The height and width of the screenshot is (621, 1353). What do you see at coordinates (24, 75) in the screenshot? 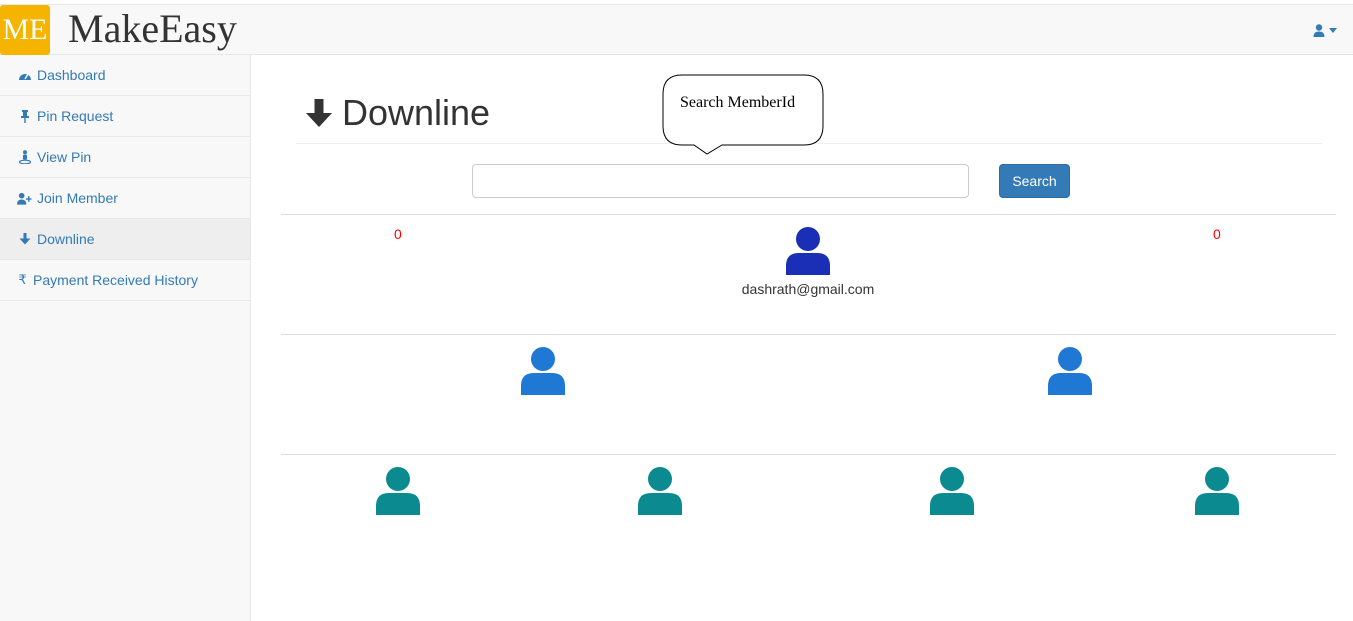
I see `tachometer-icon` at bounding box center [24, 75].